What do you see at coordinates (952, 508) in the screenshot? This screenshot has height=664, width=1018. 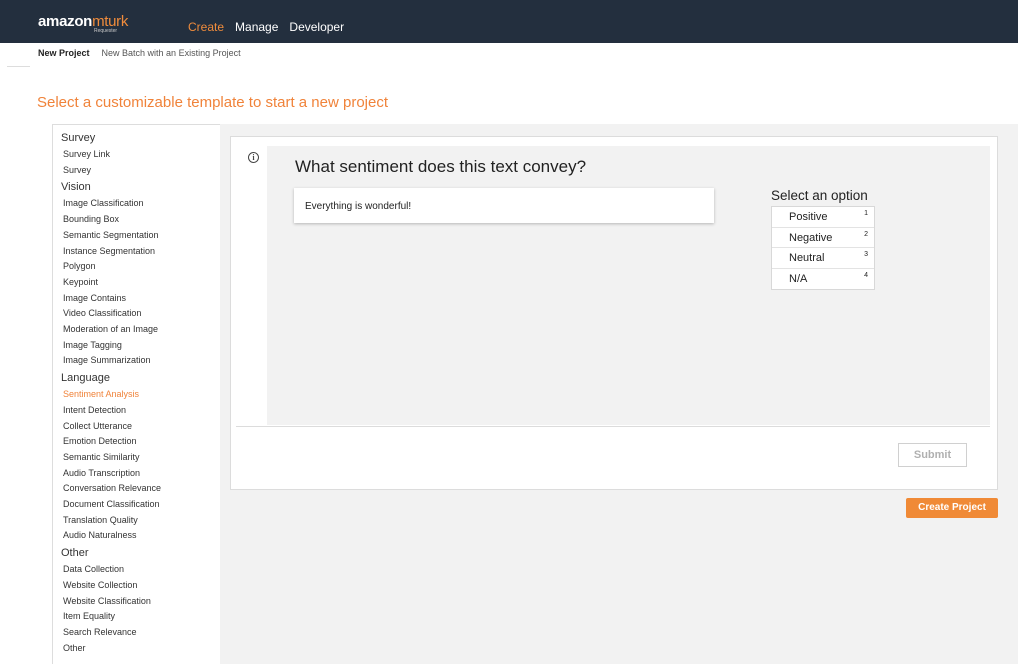 I see `create-project-button: Create Project` at bounding box center [952, 508].